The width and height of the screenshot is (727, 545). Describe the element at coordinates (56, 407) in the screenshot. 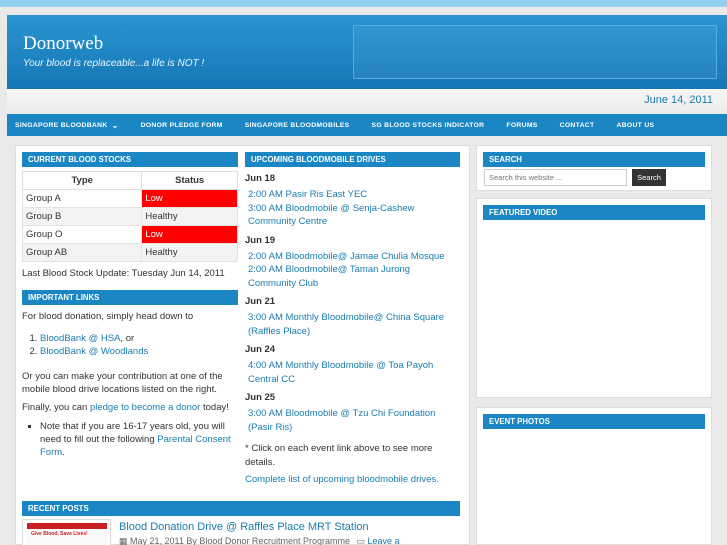

I see `pledge-prefix: Finally, you can` at that location.